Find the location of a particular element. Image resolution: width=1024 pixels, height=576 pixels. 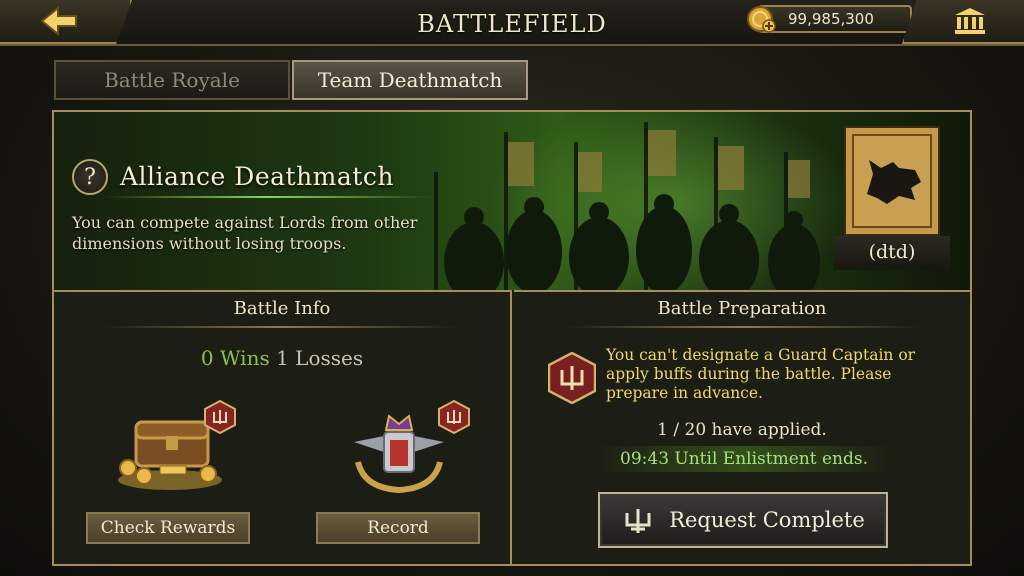

army-illustration is located at coordinates (627, 206).